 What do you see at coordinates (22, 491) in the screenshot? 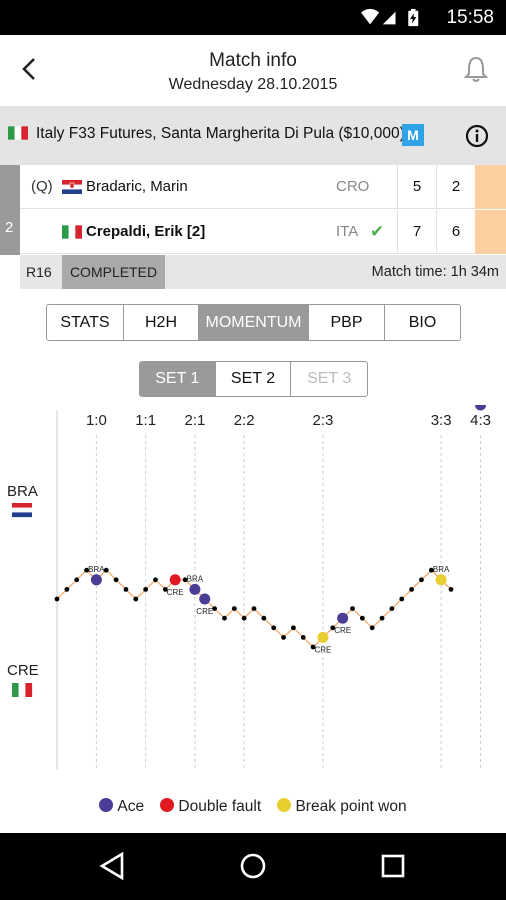
I see `top-player-label: BRA` at bounding box center [22, 491].